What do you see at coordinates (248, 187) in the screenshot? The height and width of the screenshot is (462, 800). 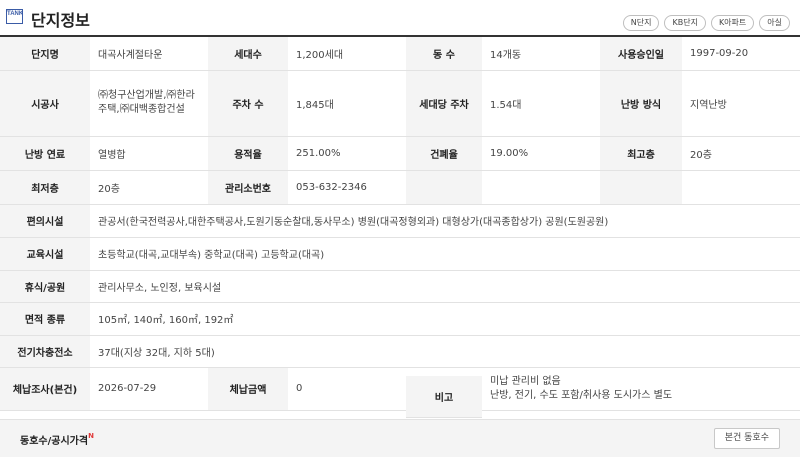 I see `label-office-phone: 관리소번호` at bounding box center [248, 187].